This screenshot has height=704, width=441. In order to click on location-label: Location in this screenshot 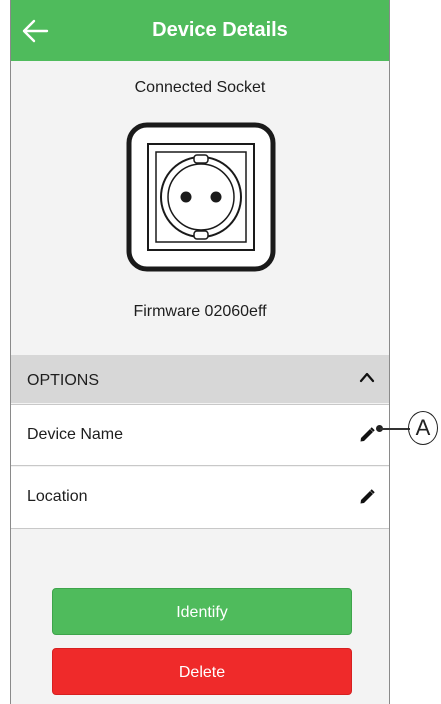, I will do `click(57, 496)`.